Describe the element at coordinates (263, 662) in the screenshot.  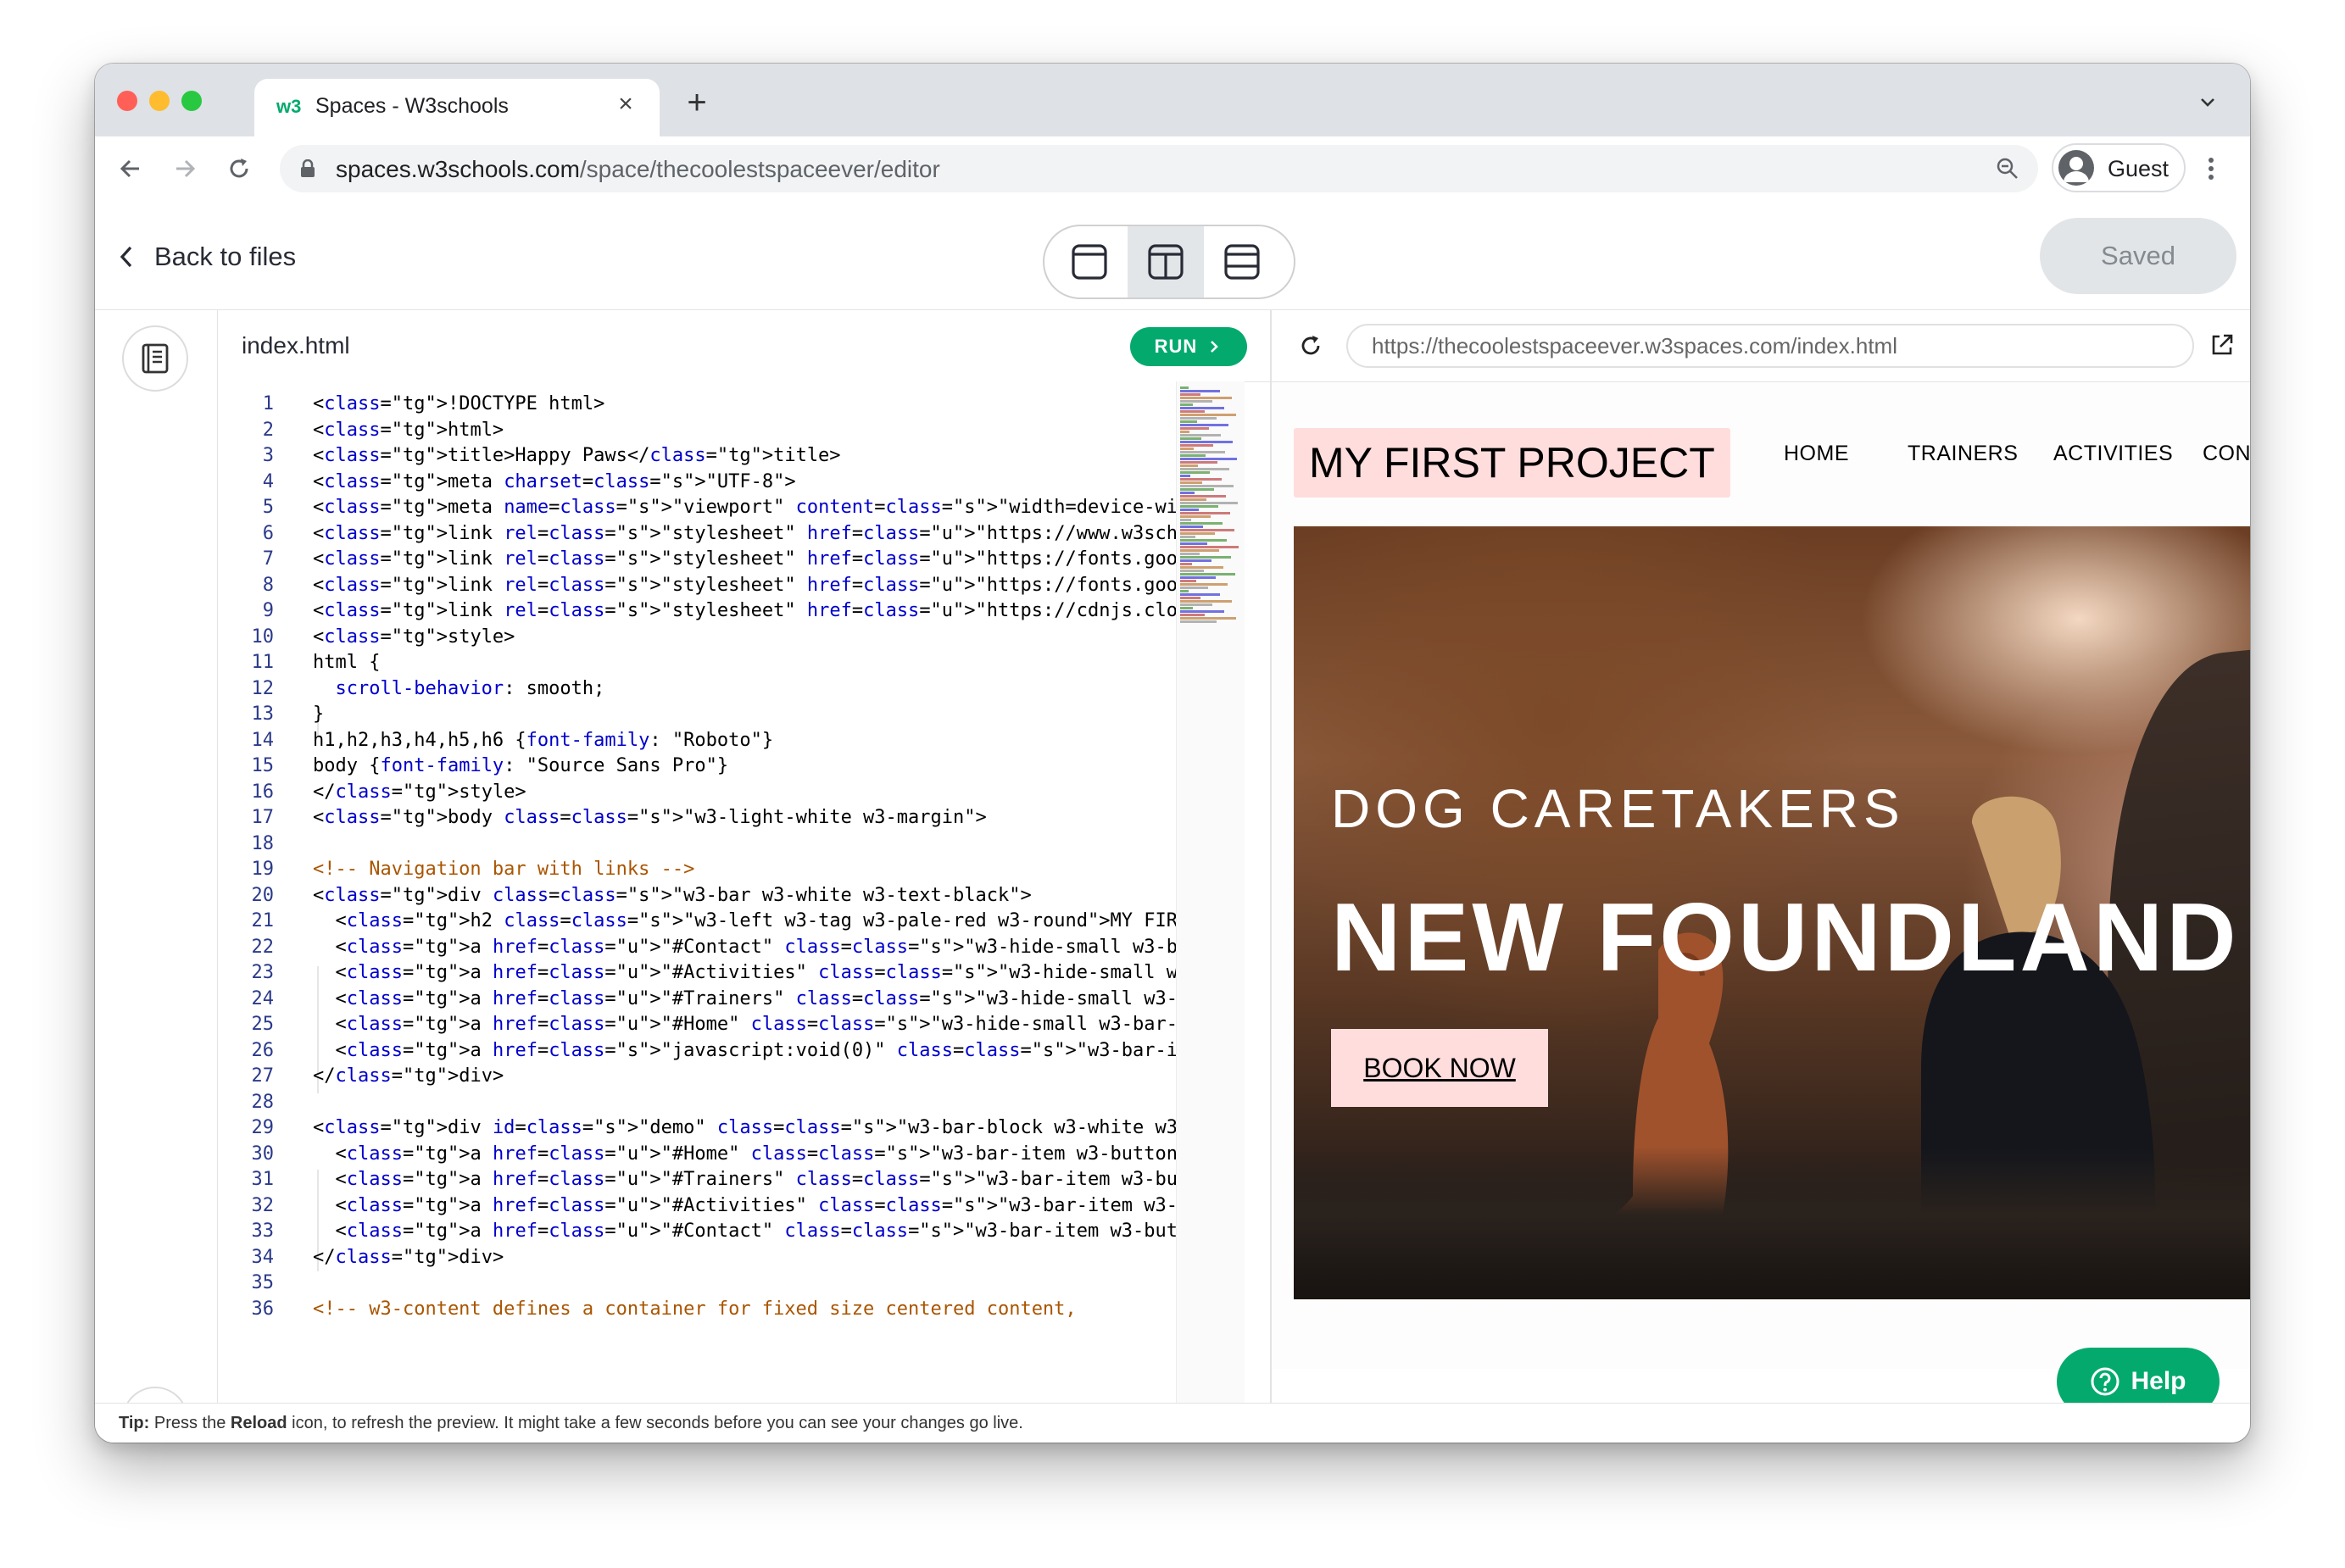
I see `line-number: 11` at that location.